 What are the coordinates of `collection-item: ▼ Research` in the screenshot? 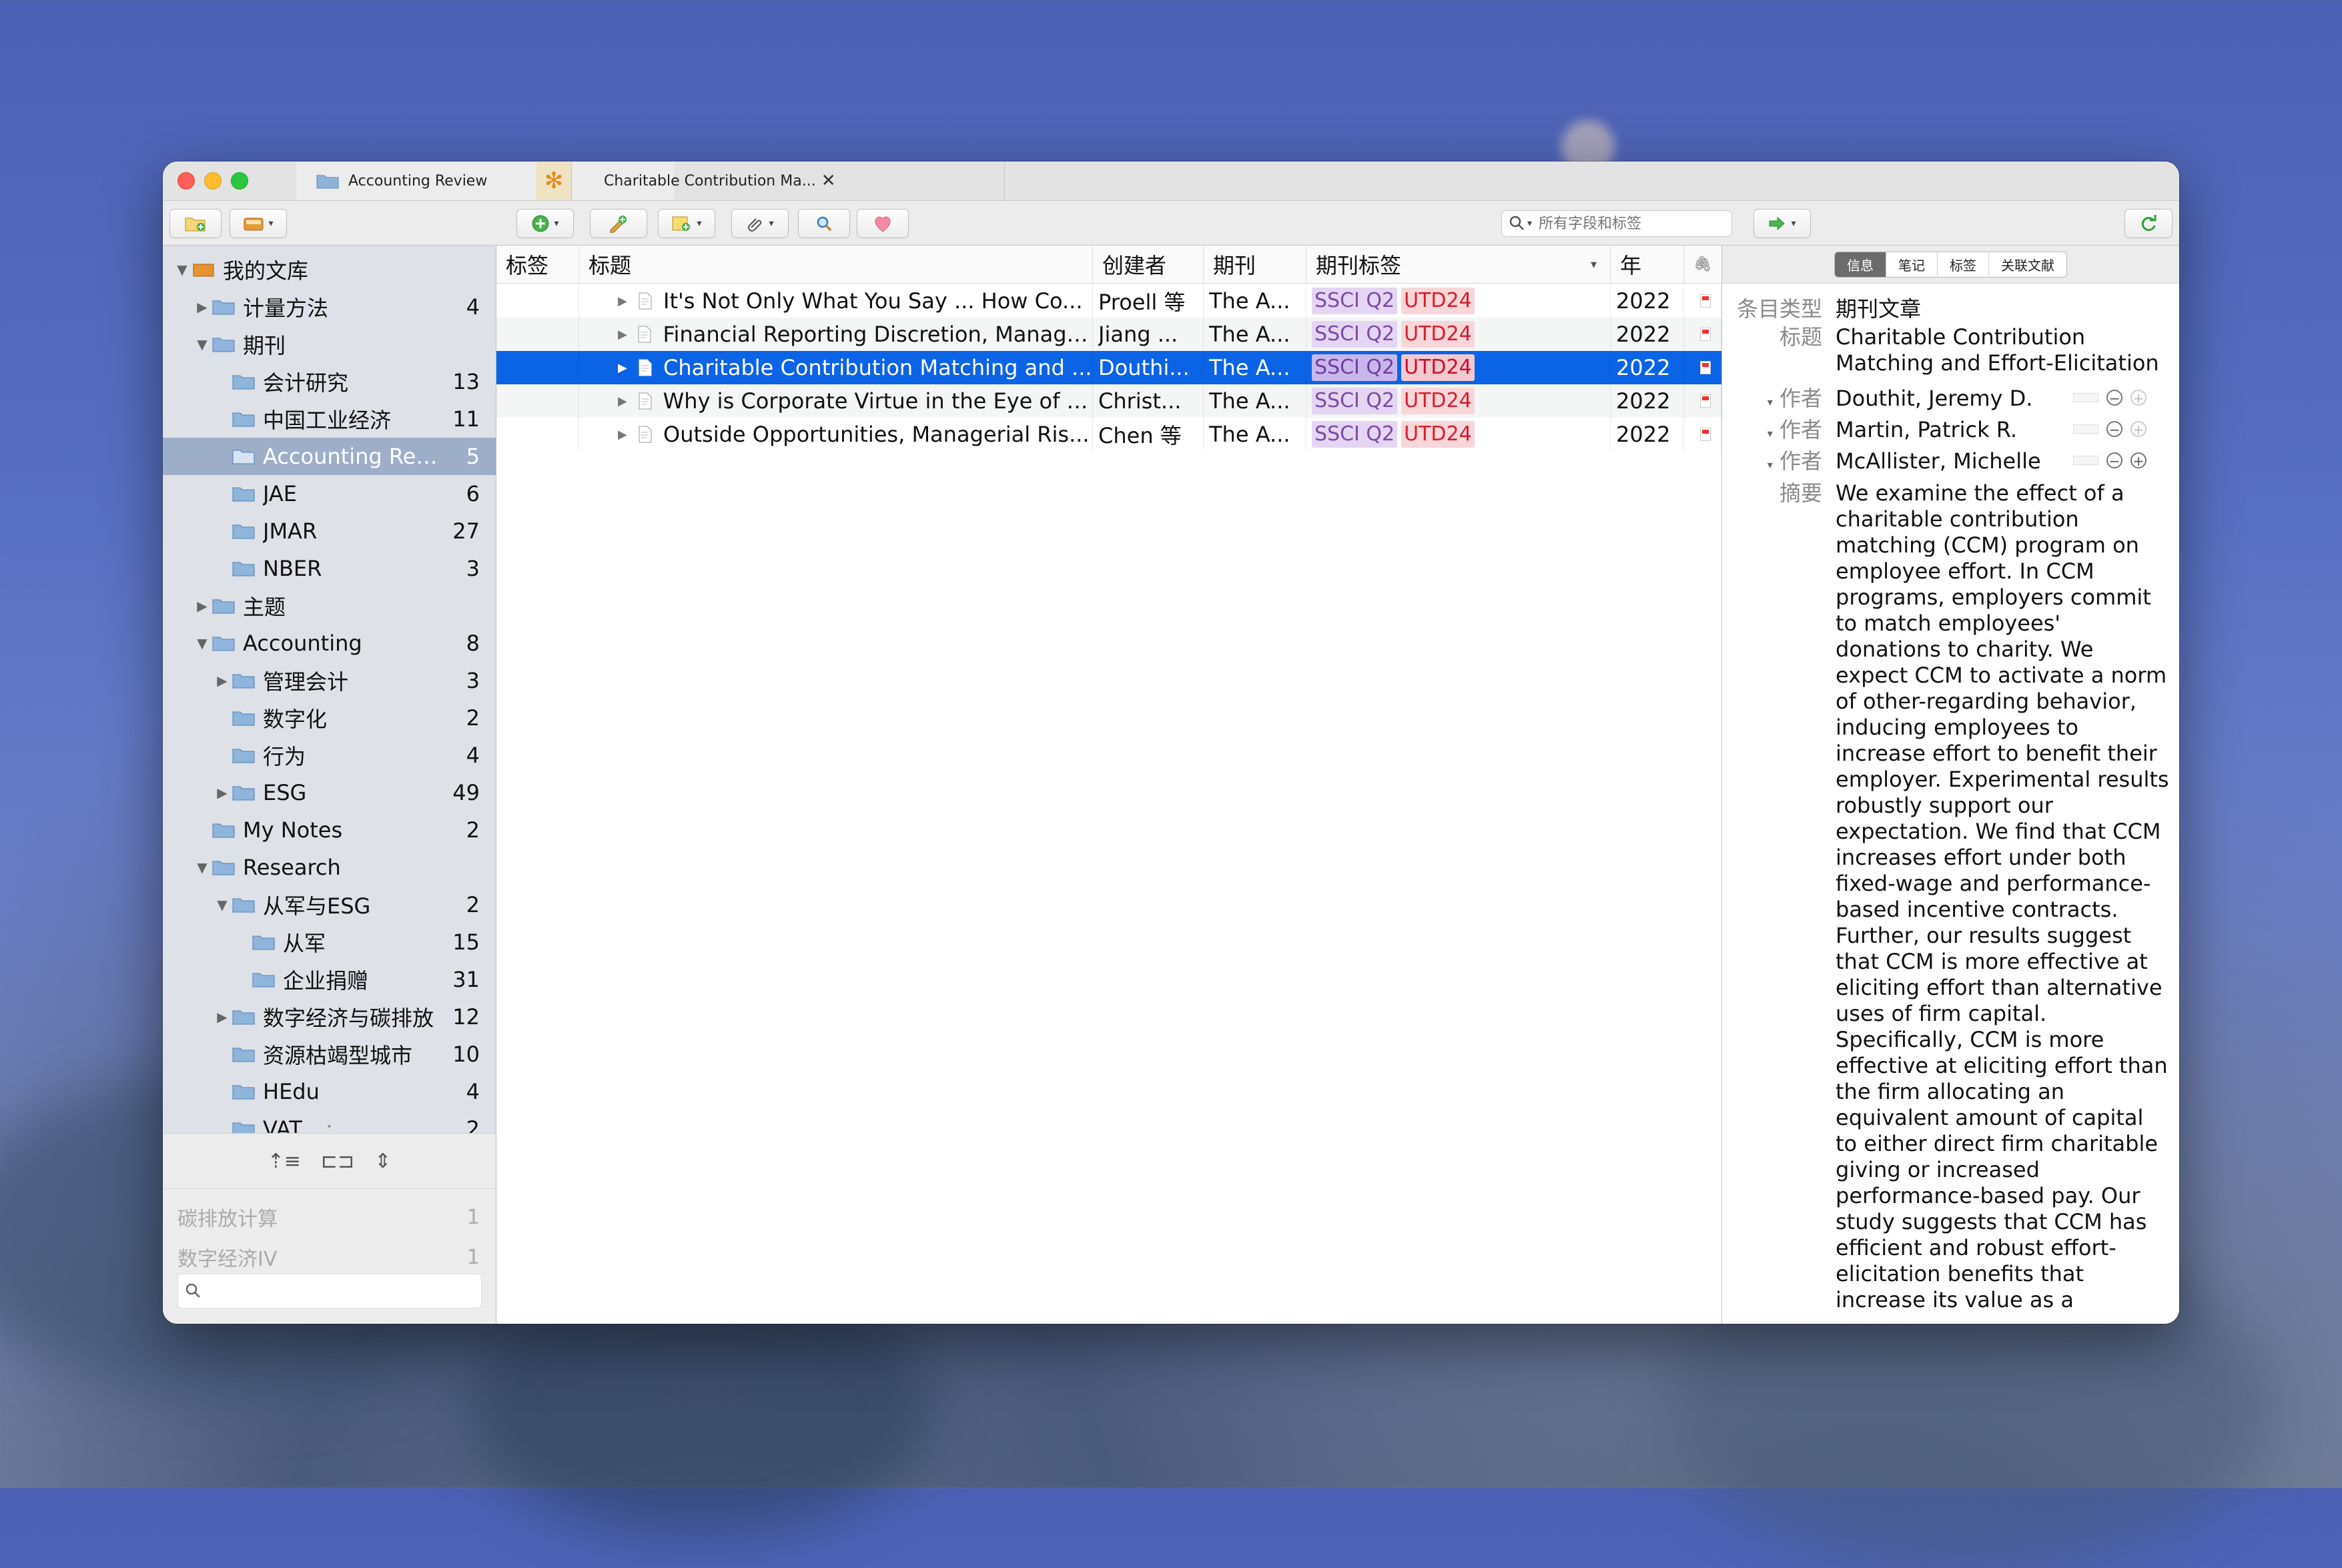 It's located at (329, 868).